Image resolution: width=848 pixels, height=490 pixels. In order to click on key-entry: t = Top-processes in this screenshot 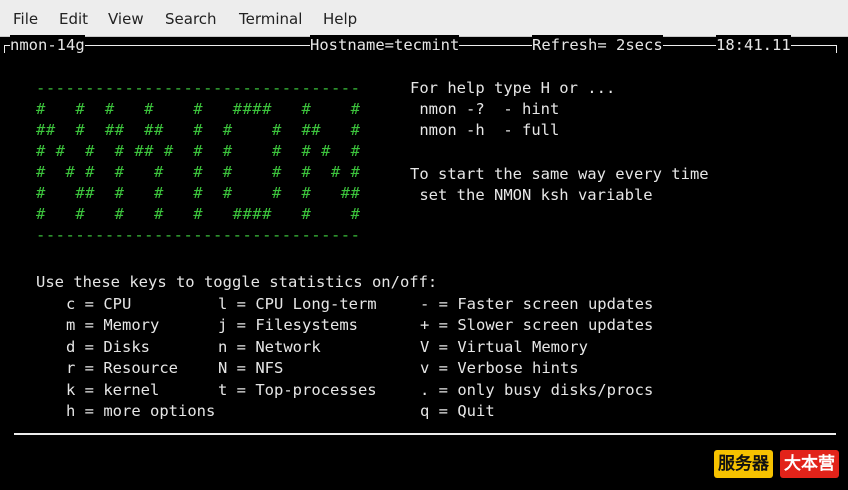, I will do `click(297, 390)`.